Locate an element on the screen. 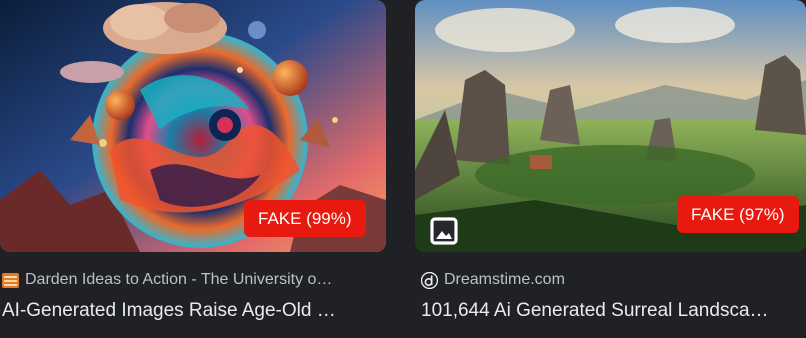 The height and width of the screenshot is (338, 806). result-source: Dreamstime.com is located at coordinates (611, 280).